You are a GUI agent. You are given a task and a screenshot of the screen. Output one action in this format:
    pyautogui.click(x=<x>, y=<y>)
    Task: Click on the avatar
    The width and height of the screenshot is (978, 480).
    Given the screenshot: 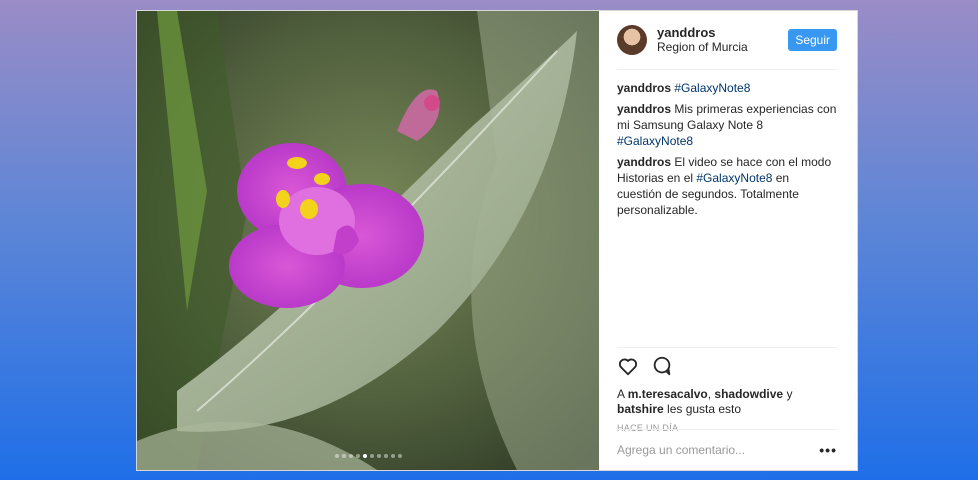 What is the action you would take?
    pyautogui.click(x=632, y=40)
    